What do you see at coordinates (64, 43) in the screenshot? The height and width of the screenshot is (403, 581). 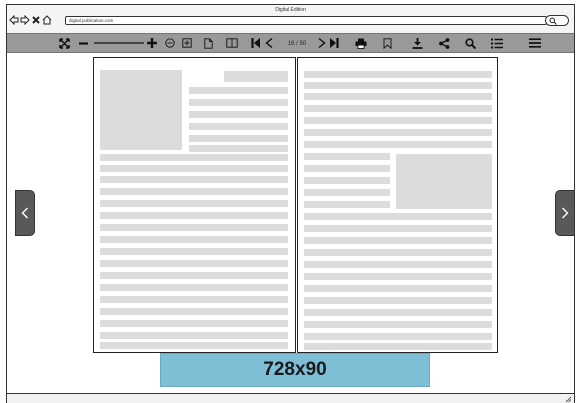 I see `fullscreen-icon` at bounding box center [64, 43].